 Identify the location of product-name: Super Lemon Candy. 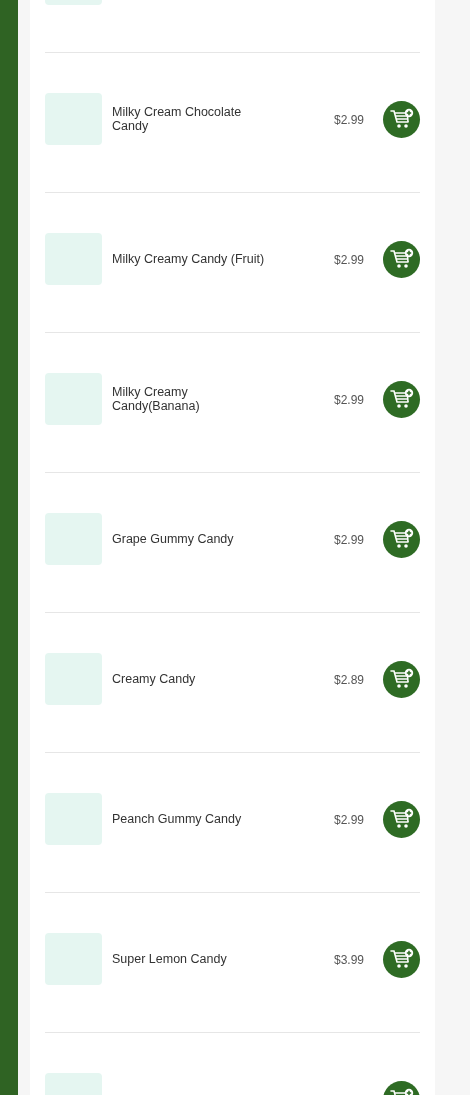
(170, 959).